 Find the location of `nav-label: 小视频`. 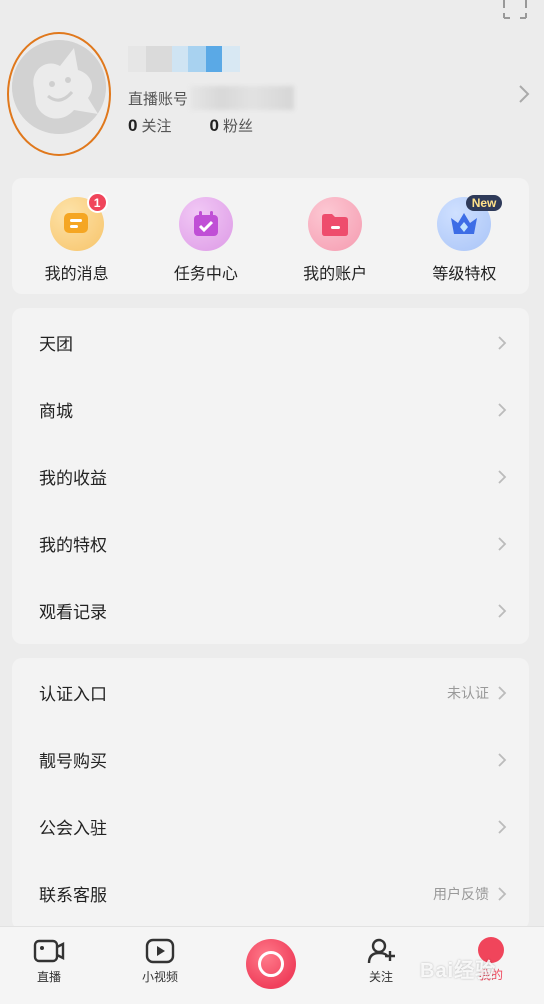

nav-label: 小视频 is located at coordinates (159, 977).